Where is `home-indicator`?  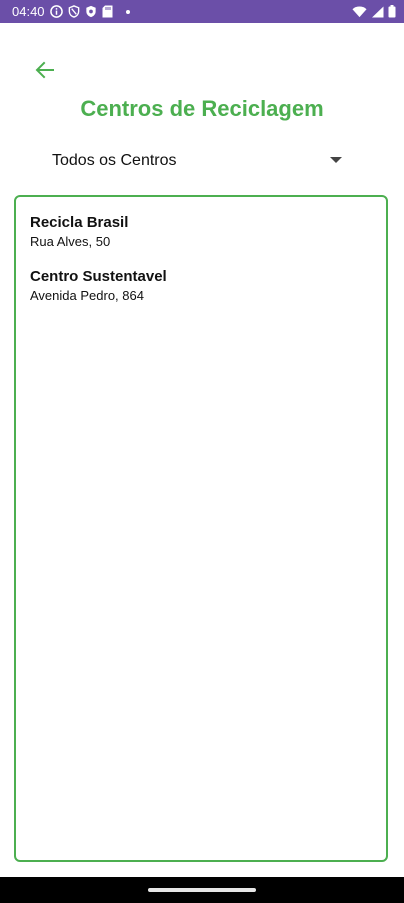
home-indicator is located at coordinates (202, 890).